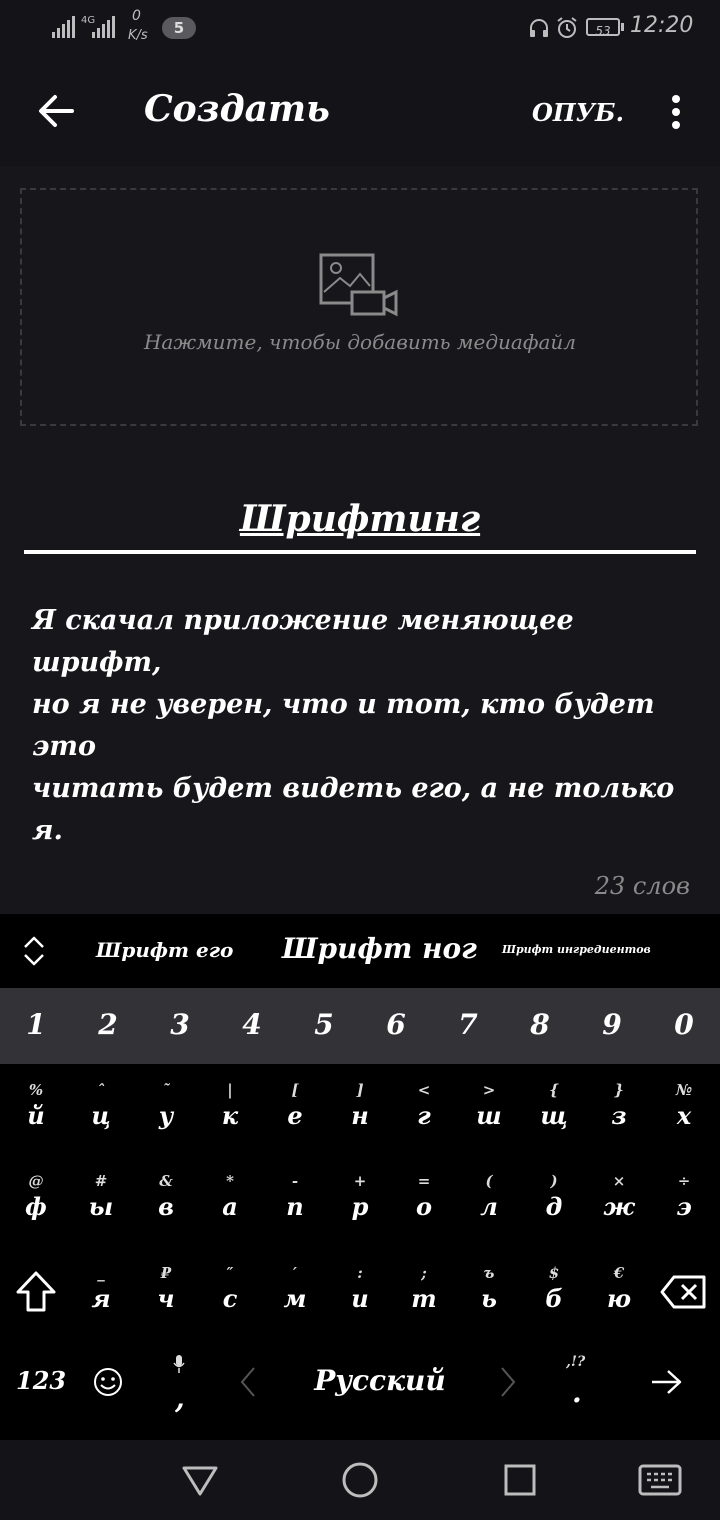  I want to click on key-row2-9: × ж, so click(619, 1196).